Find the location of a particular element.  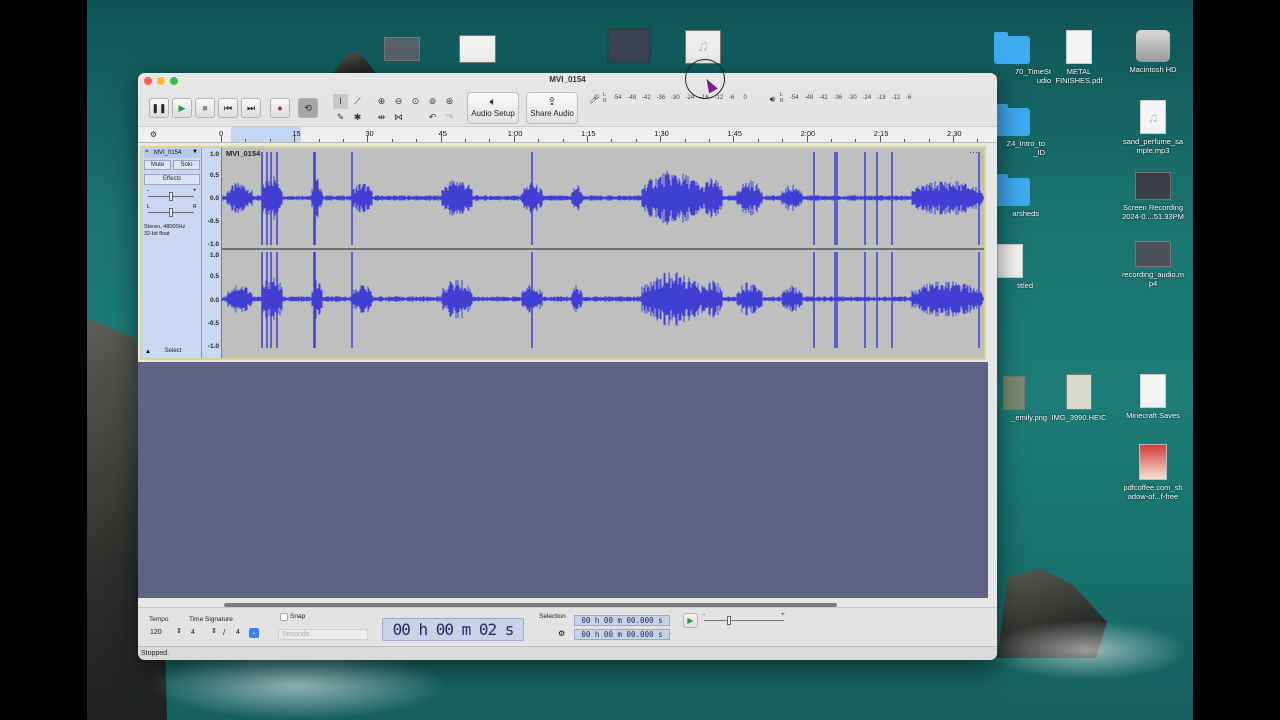

timeline-selection-highlight is located at coordinates (266, 134).